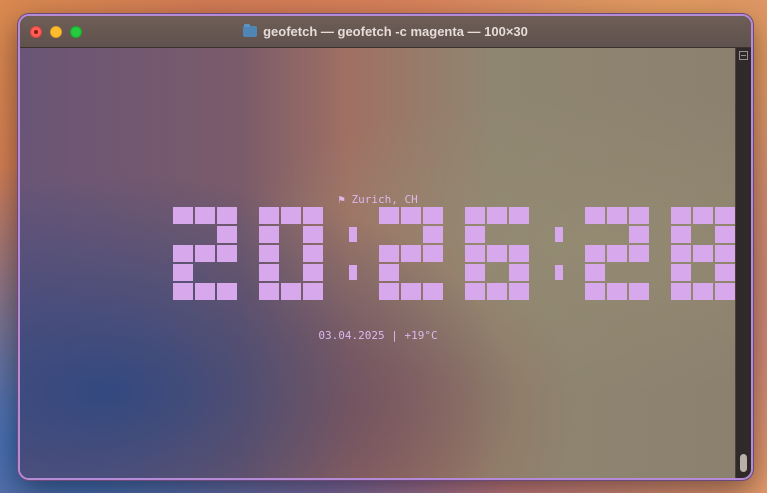 This screenshot has height=493, width=767. I want to click on scroll-thumb, so click(743, 463).